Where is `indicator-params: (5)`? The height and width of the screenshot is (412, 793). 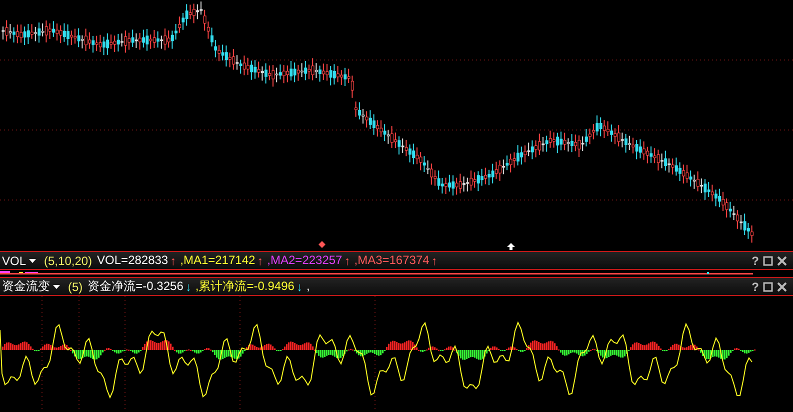
indicator-params: (5) is located at coordinates (75, 287).